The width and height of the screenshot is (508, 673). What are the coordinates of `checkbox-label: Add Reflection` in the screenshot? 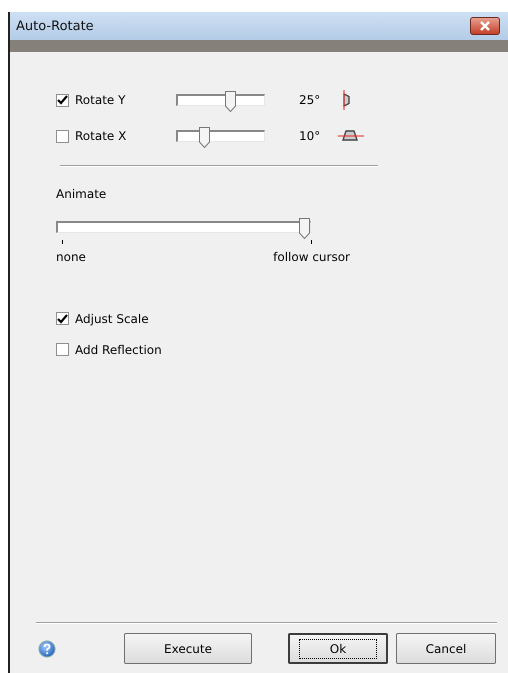 It's located at (118, 349).